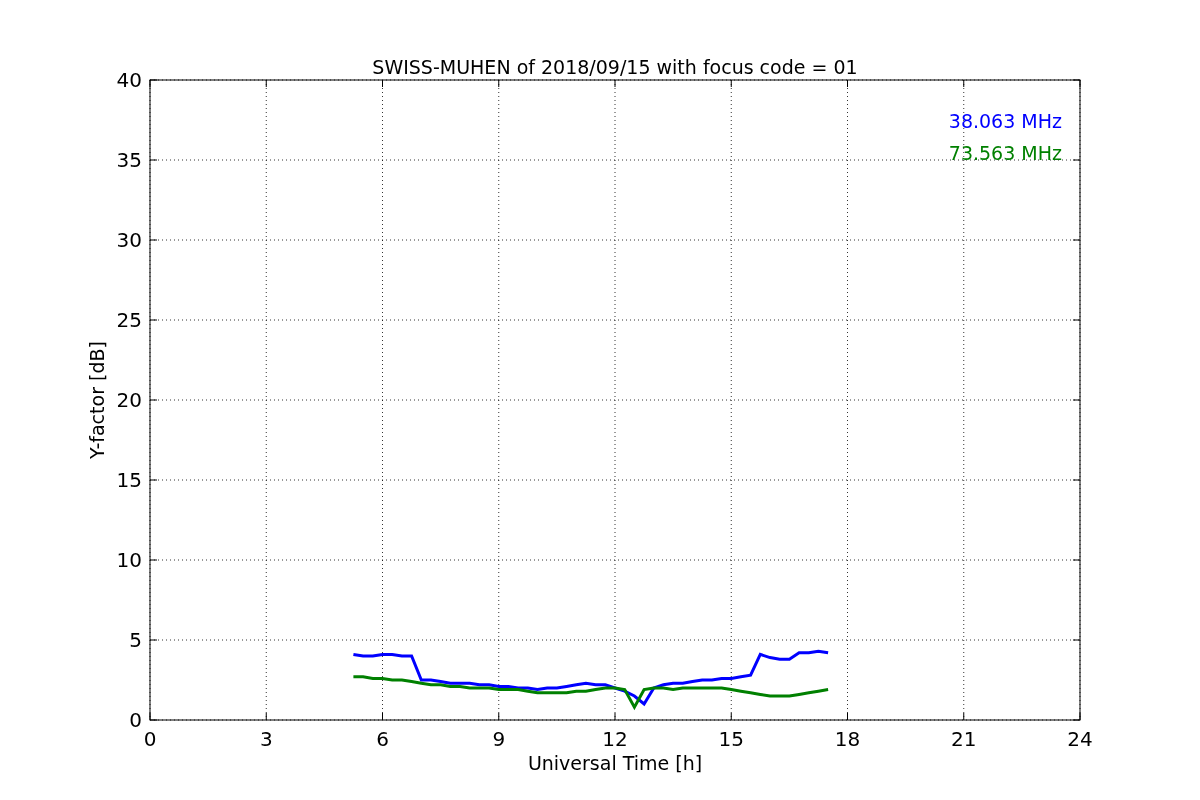 This screenshot has width=1200, height=800. Describe the element at coordinates (847, 739) in the screenshot. I see `tick-label: 18` at that location.